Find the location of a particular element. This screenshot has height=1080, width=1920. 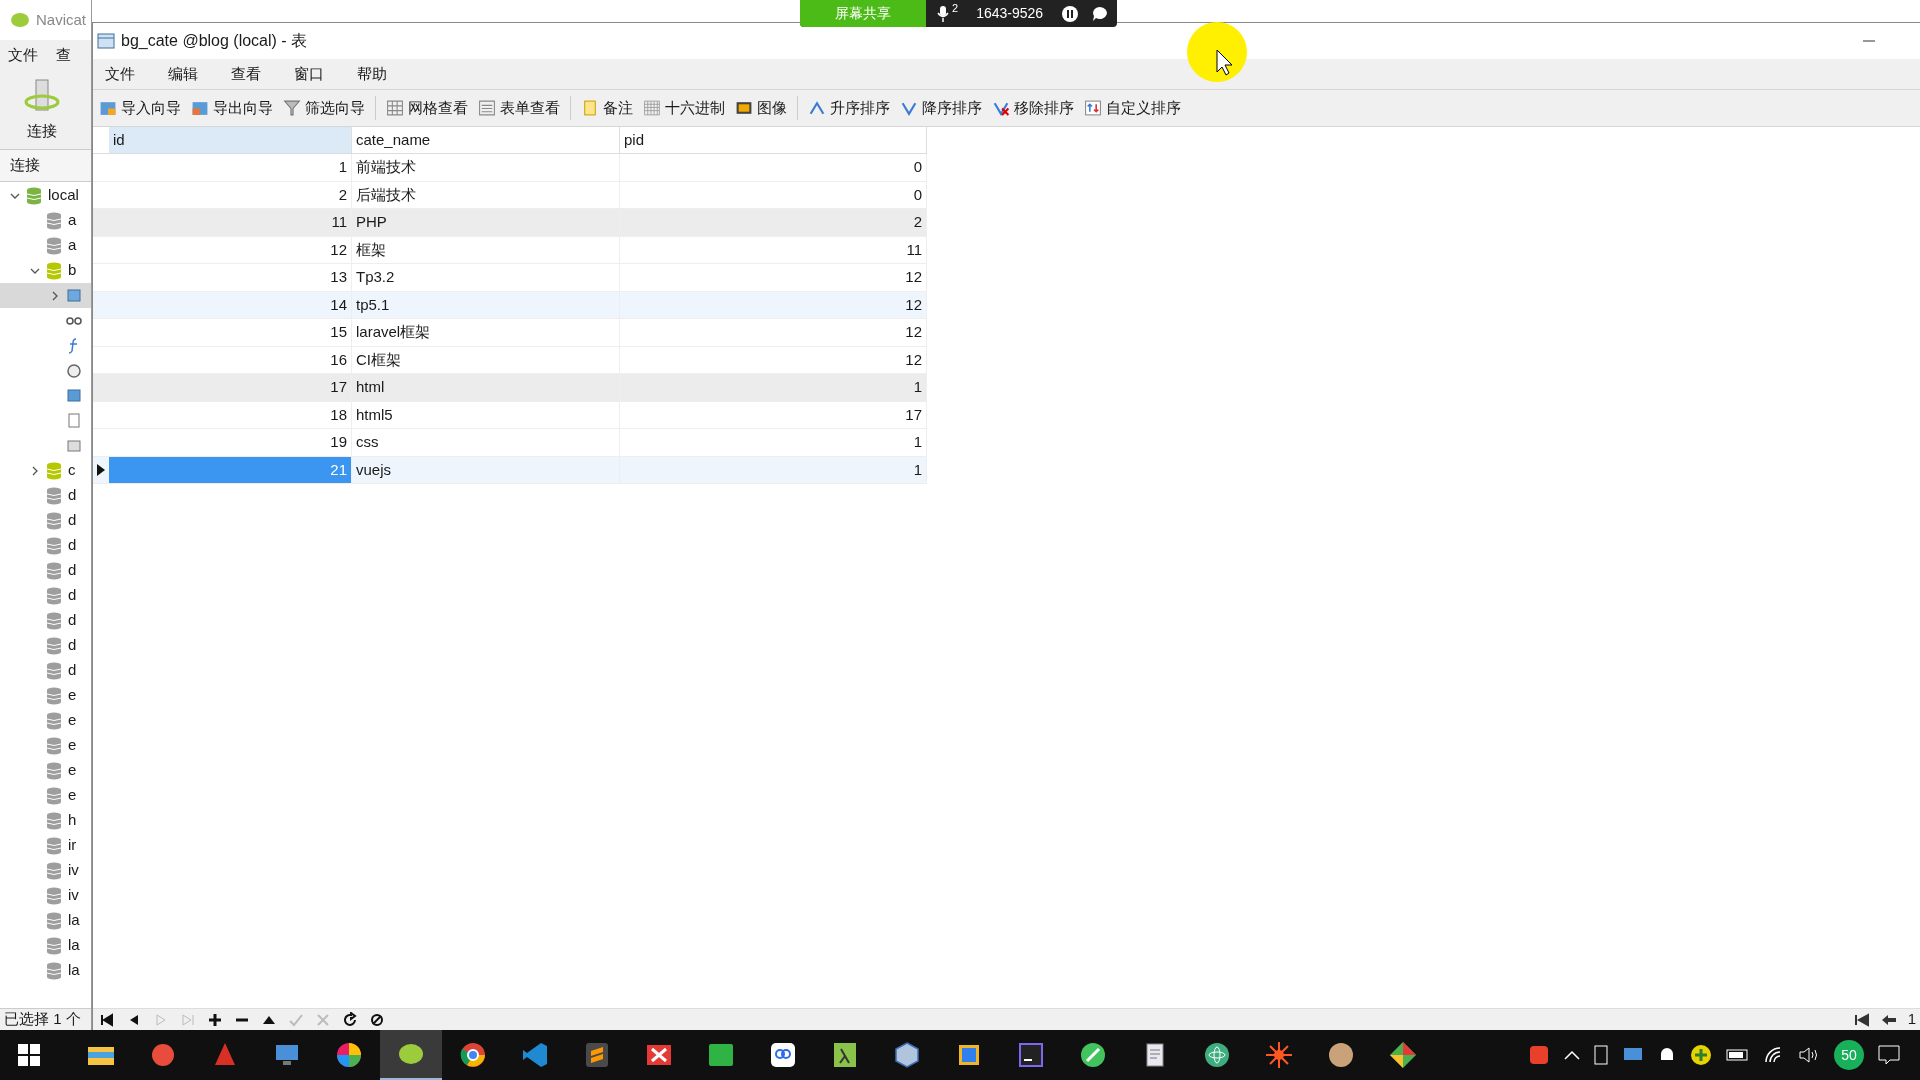

events-icon is located at coordinates (74, 370).